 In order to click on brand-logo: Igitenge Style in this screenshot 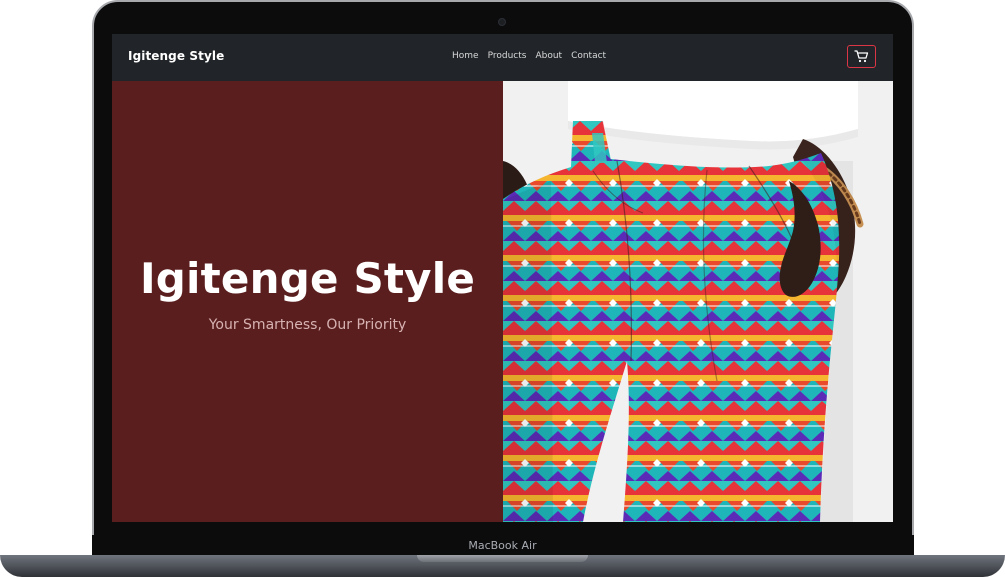, I will do `click(176, 56)`.